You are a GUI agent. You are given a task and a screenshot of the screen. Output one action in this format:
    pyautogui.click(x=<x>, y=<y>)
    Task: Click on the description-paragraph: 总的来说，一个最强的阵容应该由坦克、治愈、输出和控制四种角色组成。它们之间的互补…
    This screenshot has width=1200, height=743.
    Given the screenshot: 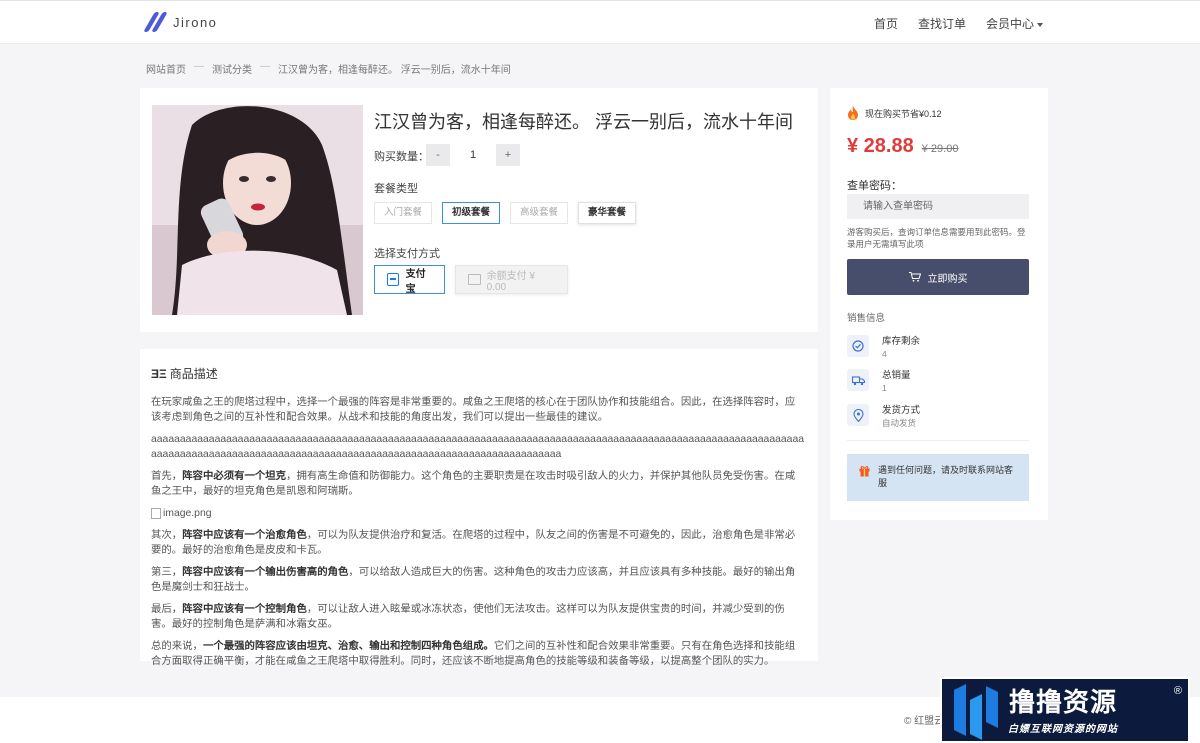 What is the action you would take?
    pyautogui.click(x=477, y=654)
    